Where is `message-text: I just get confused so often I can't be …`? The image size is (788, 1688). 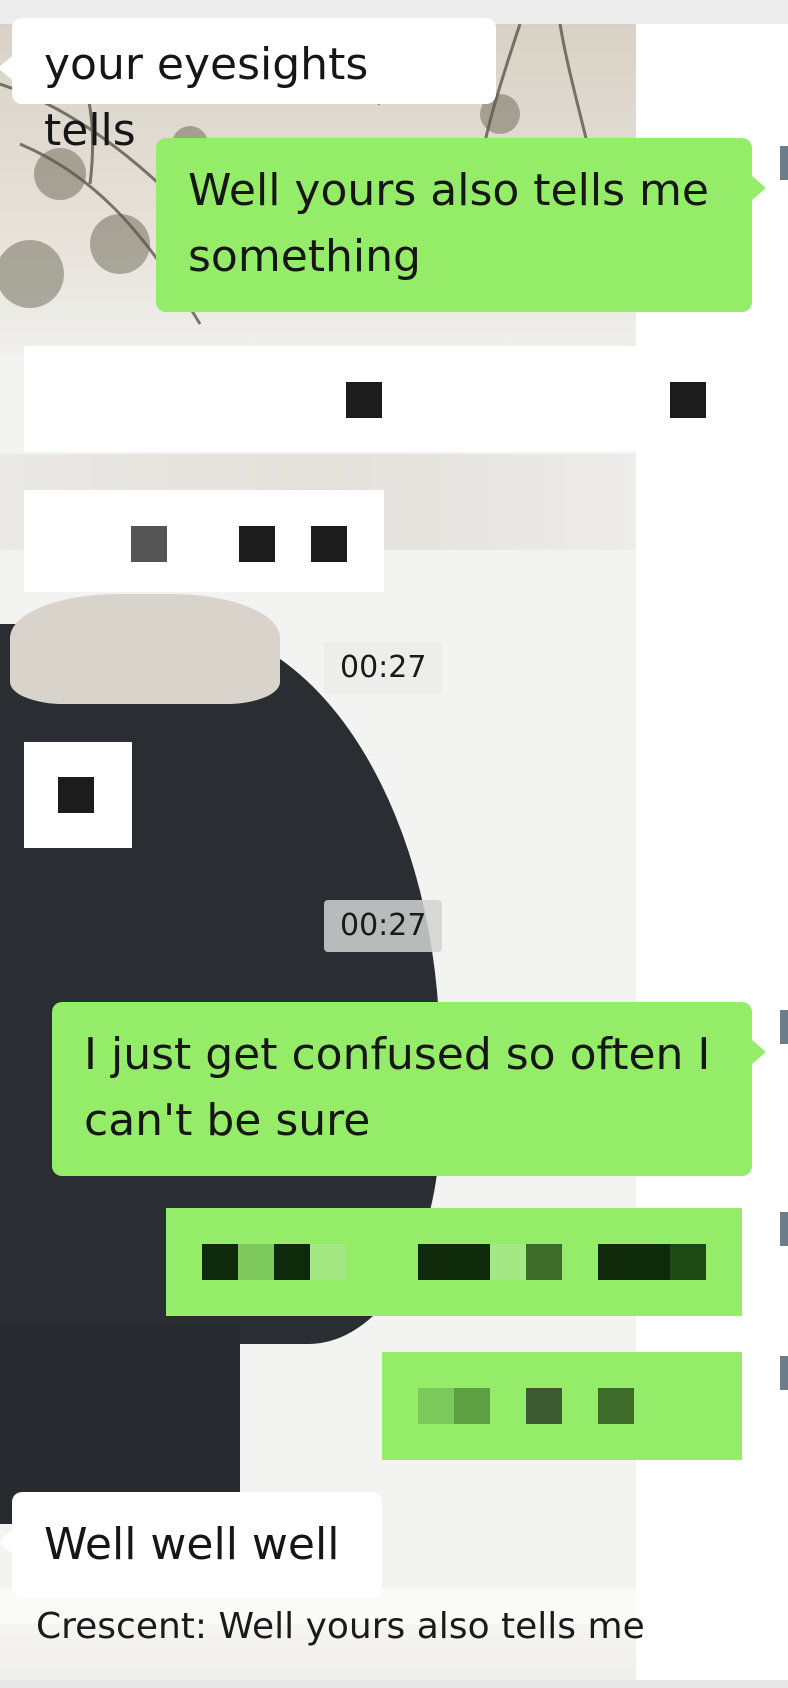 message-text: I just get confused so often I can't be … is located at coordinates (397, 1087).